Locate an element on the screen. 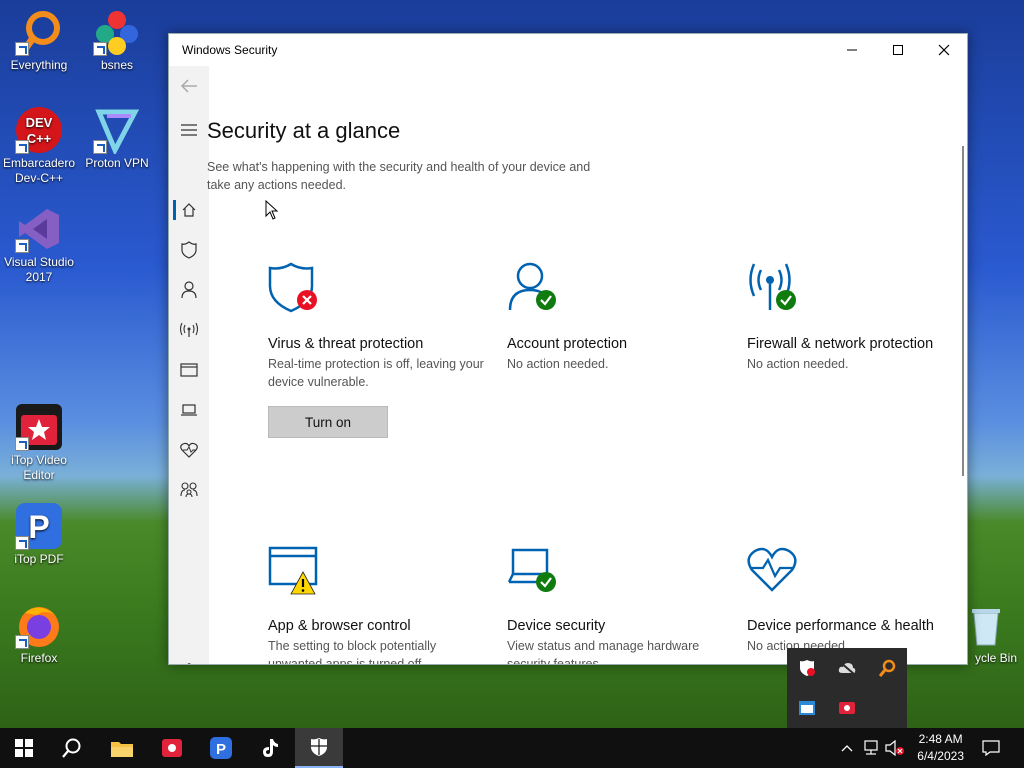 This screenshot has height=768, width=1024. menu-button is located at coordinates (189, 130).